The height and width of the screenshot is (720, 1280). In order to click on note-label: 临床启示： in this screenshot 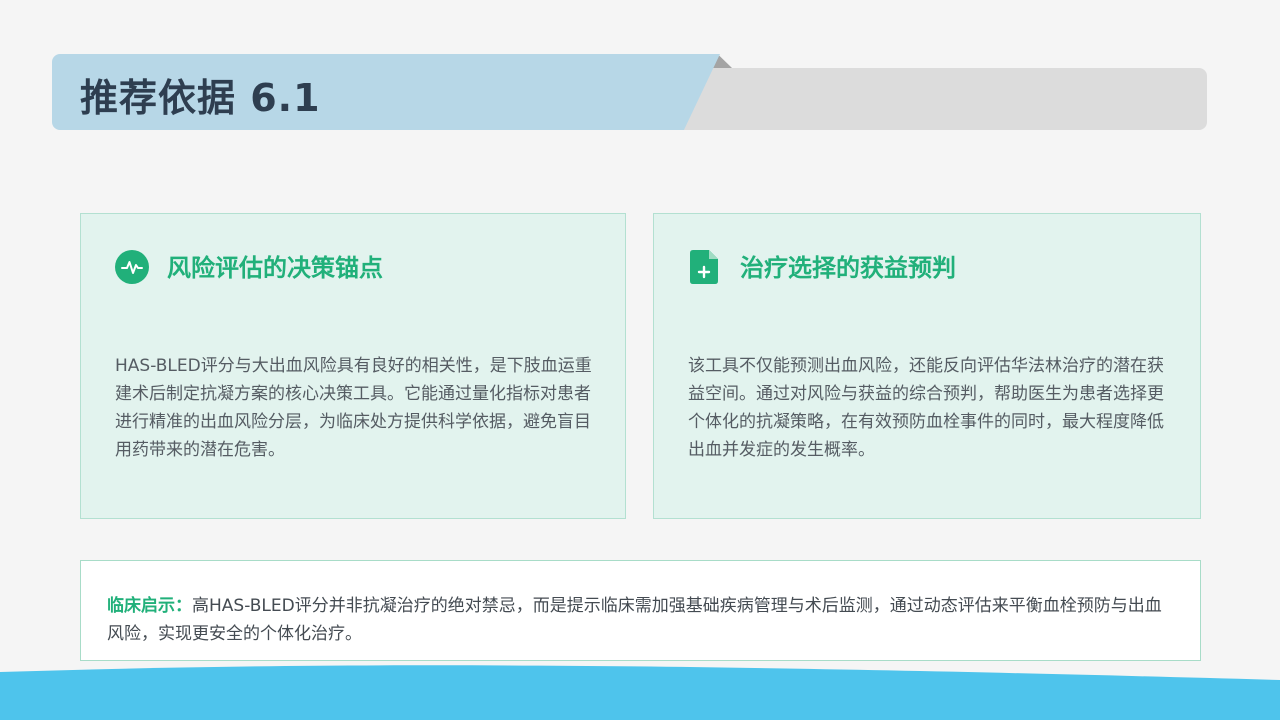, I will do `click(149, 606)`.